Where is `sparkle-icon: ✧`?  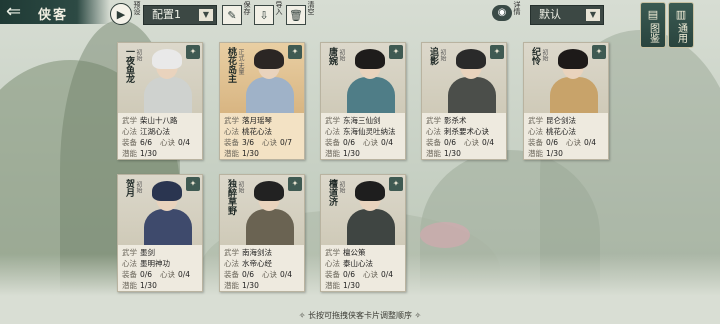 sparkle-icon: ✧ is located at coordinates (303, 315).